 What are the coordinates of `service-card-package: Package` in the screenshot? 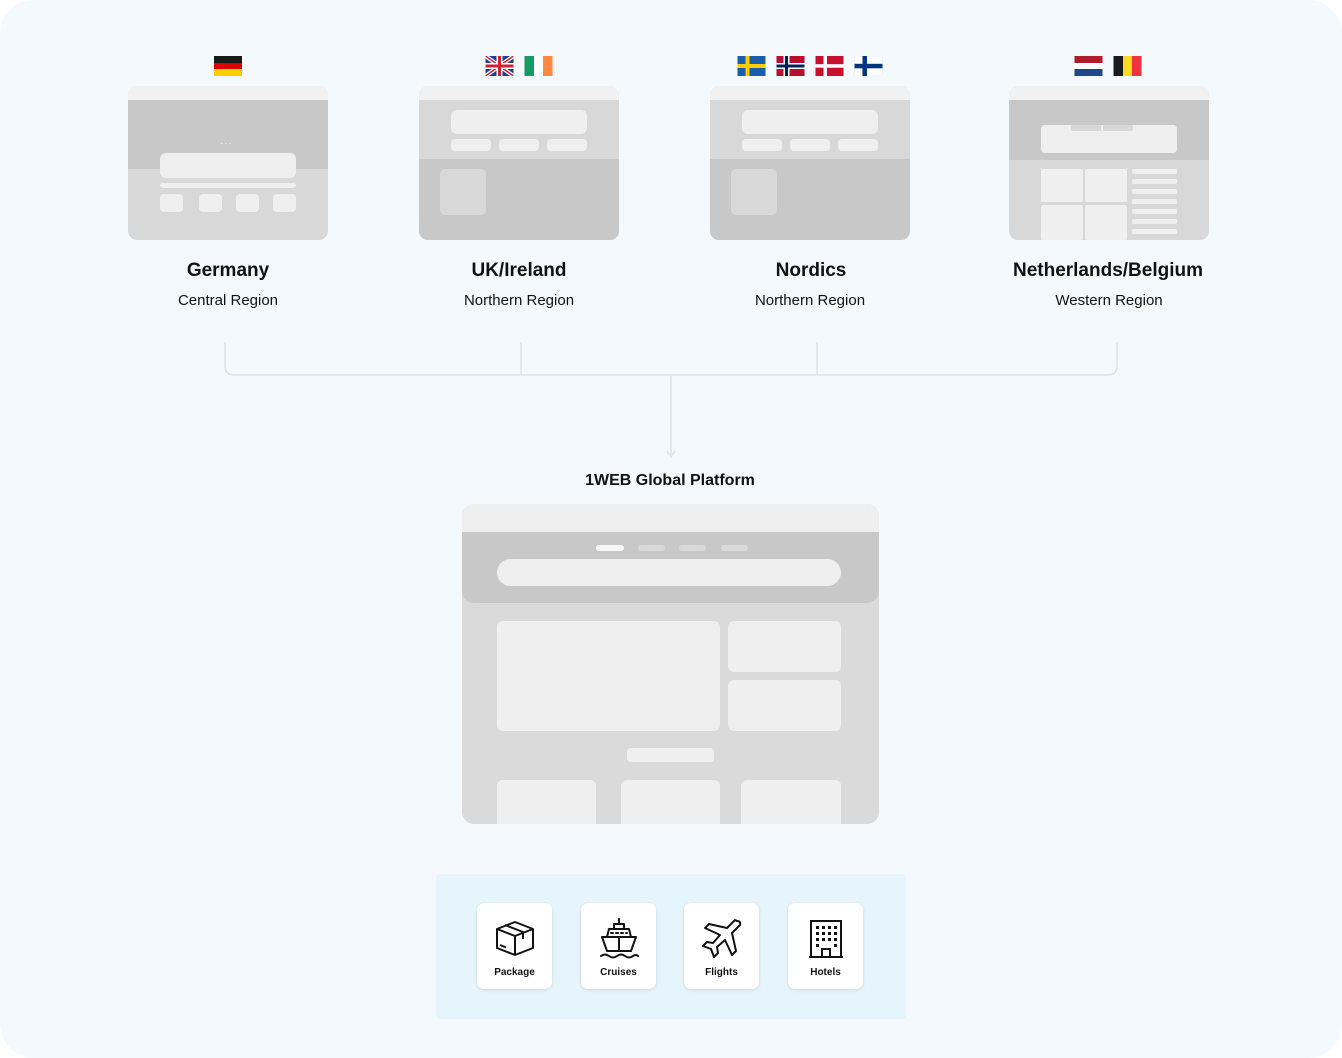 It's located at (514, 946).